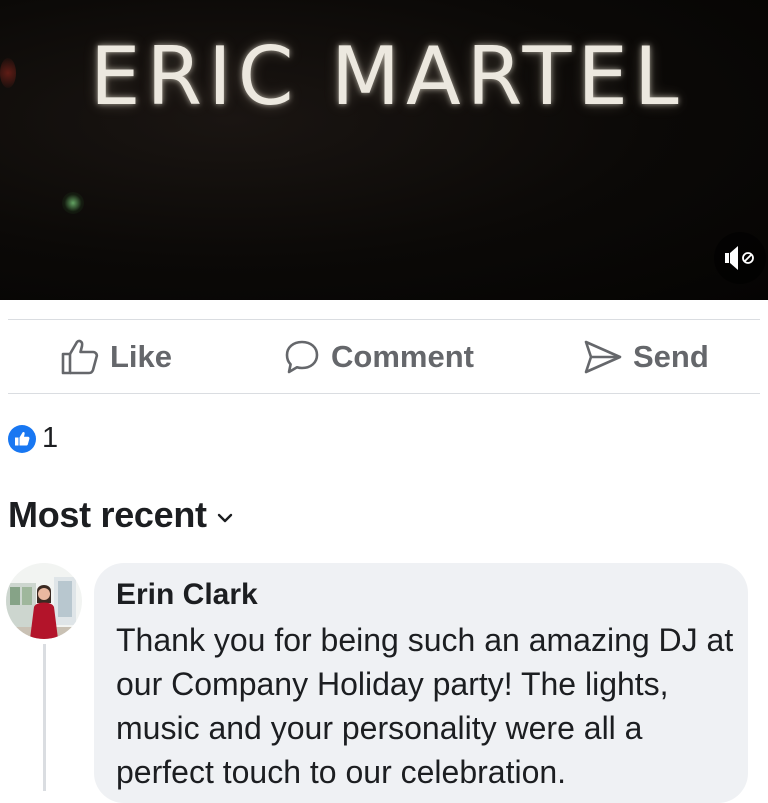  I want to click on comment-button: Comment, so click(378, 357).